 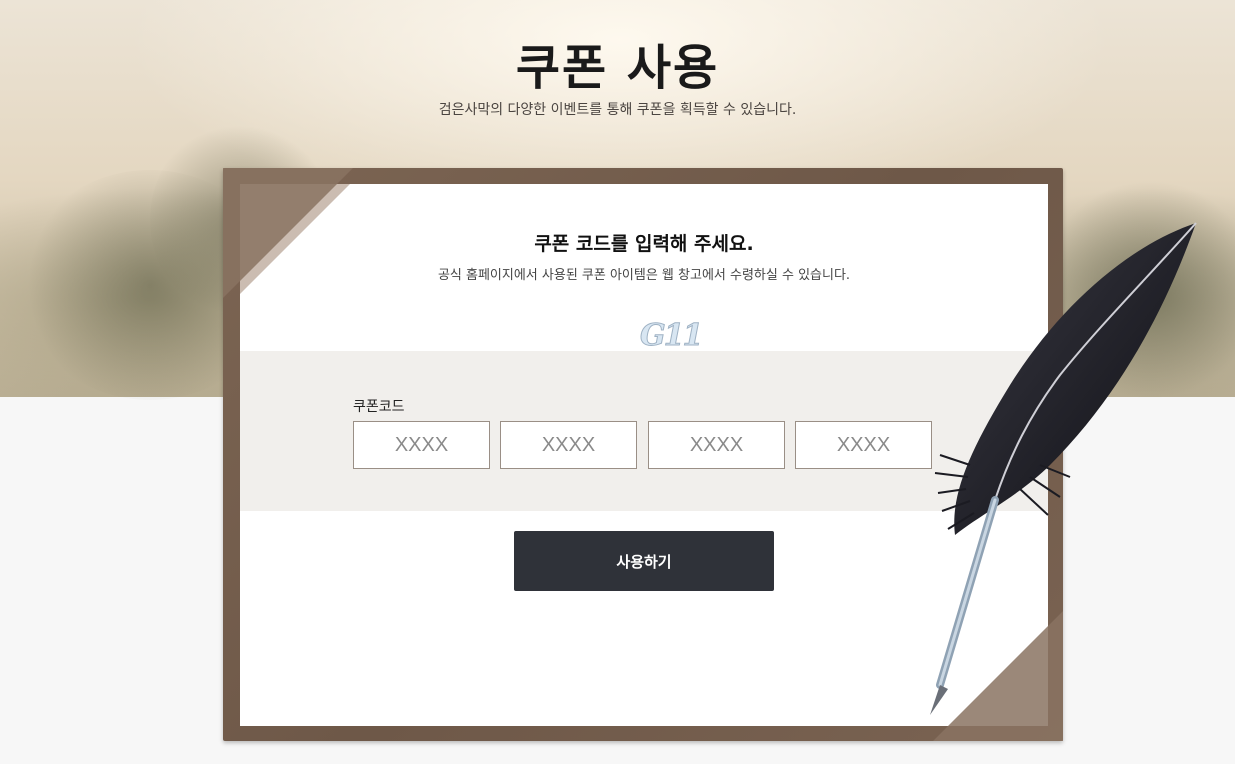 I want to click on page-title: 쿠폰 사용, so click(x=617, y=68).